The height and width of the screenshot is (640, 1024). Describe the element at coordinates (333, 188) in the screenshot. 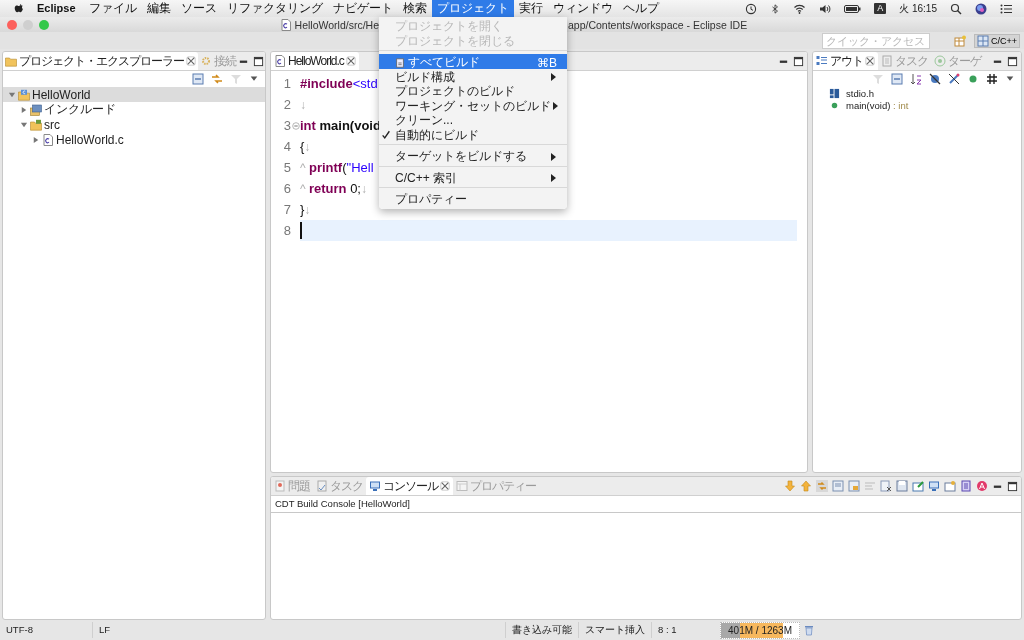

I see `code-line: ^ return 0;↓` at that location.